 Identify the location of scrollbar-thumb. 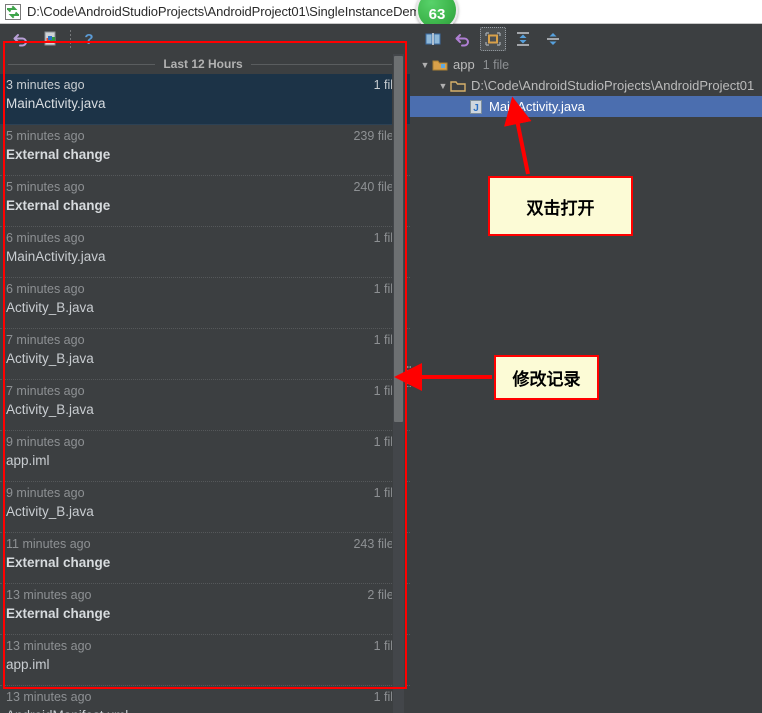
(398, 239).